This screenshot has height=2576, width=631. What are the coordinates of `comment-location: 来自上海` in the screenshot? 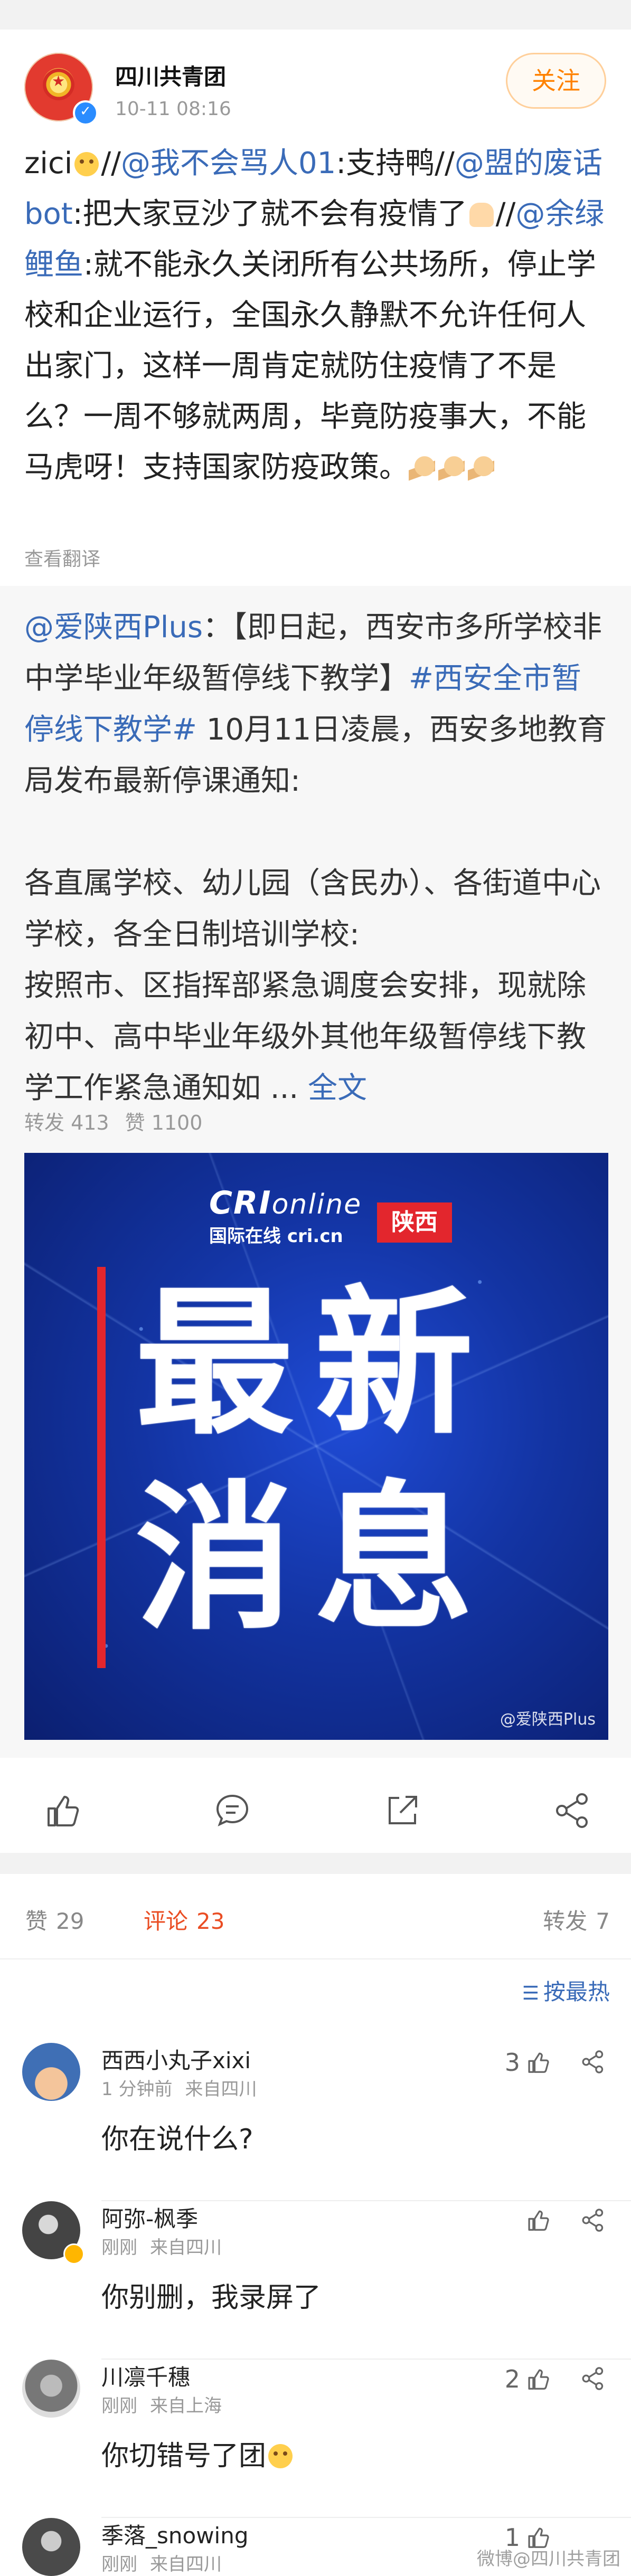 It's located at (186, 2406).